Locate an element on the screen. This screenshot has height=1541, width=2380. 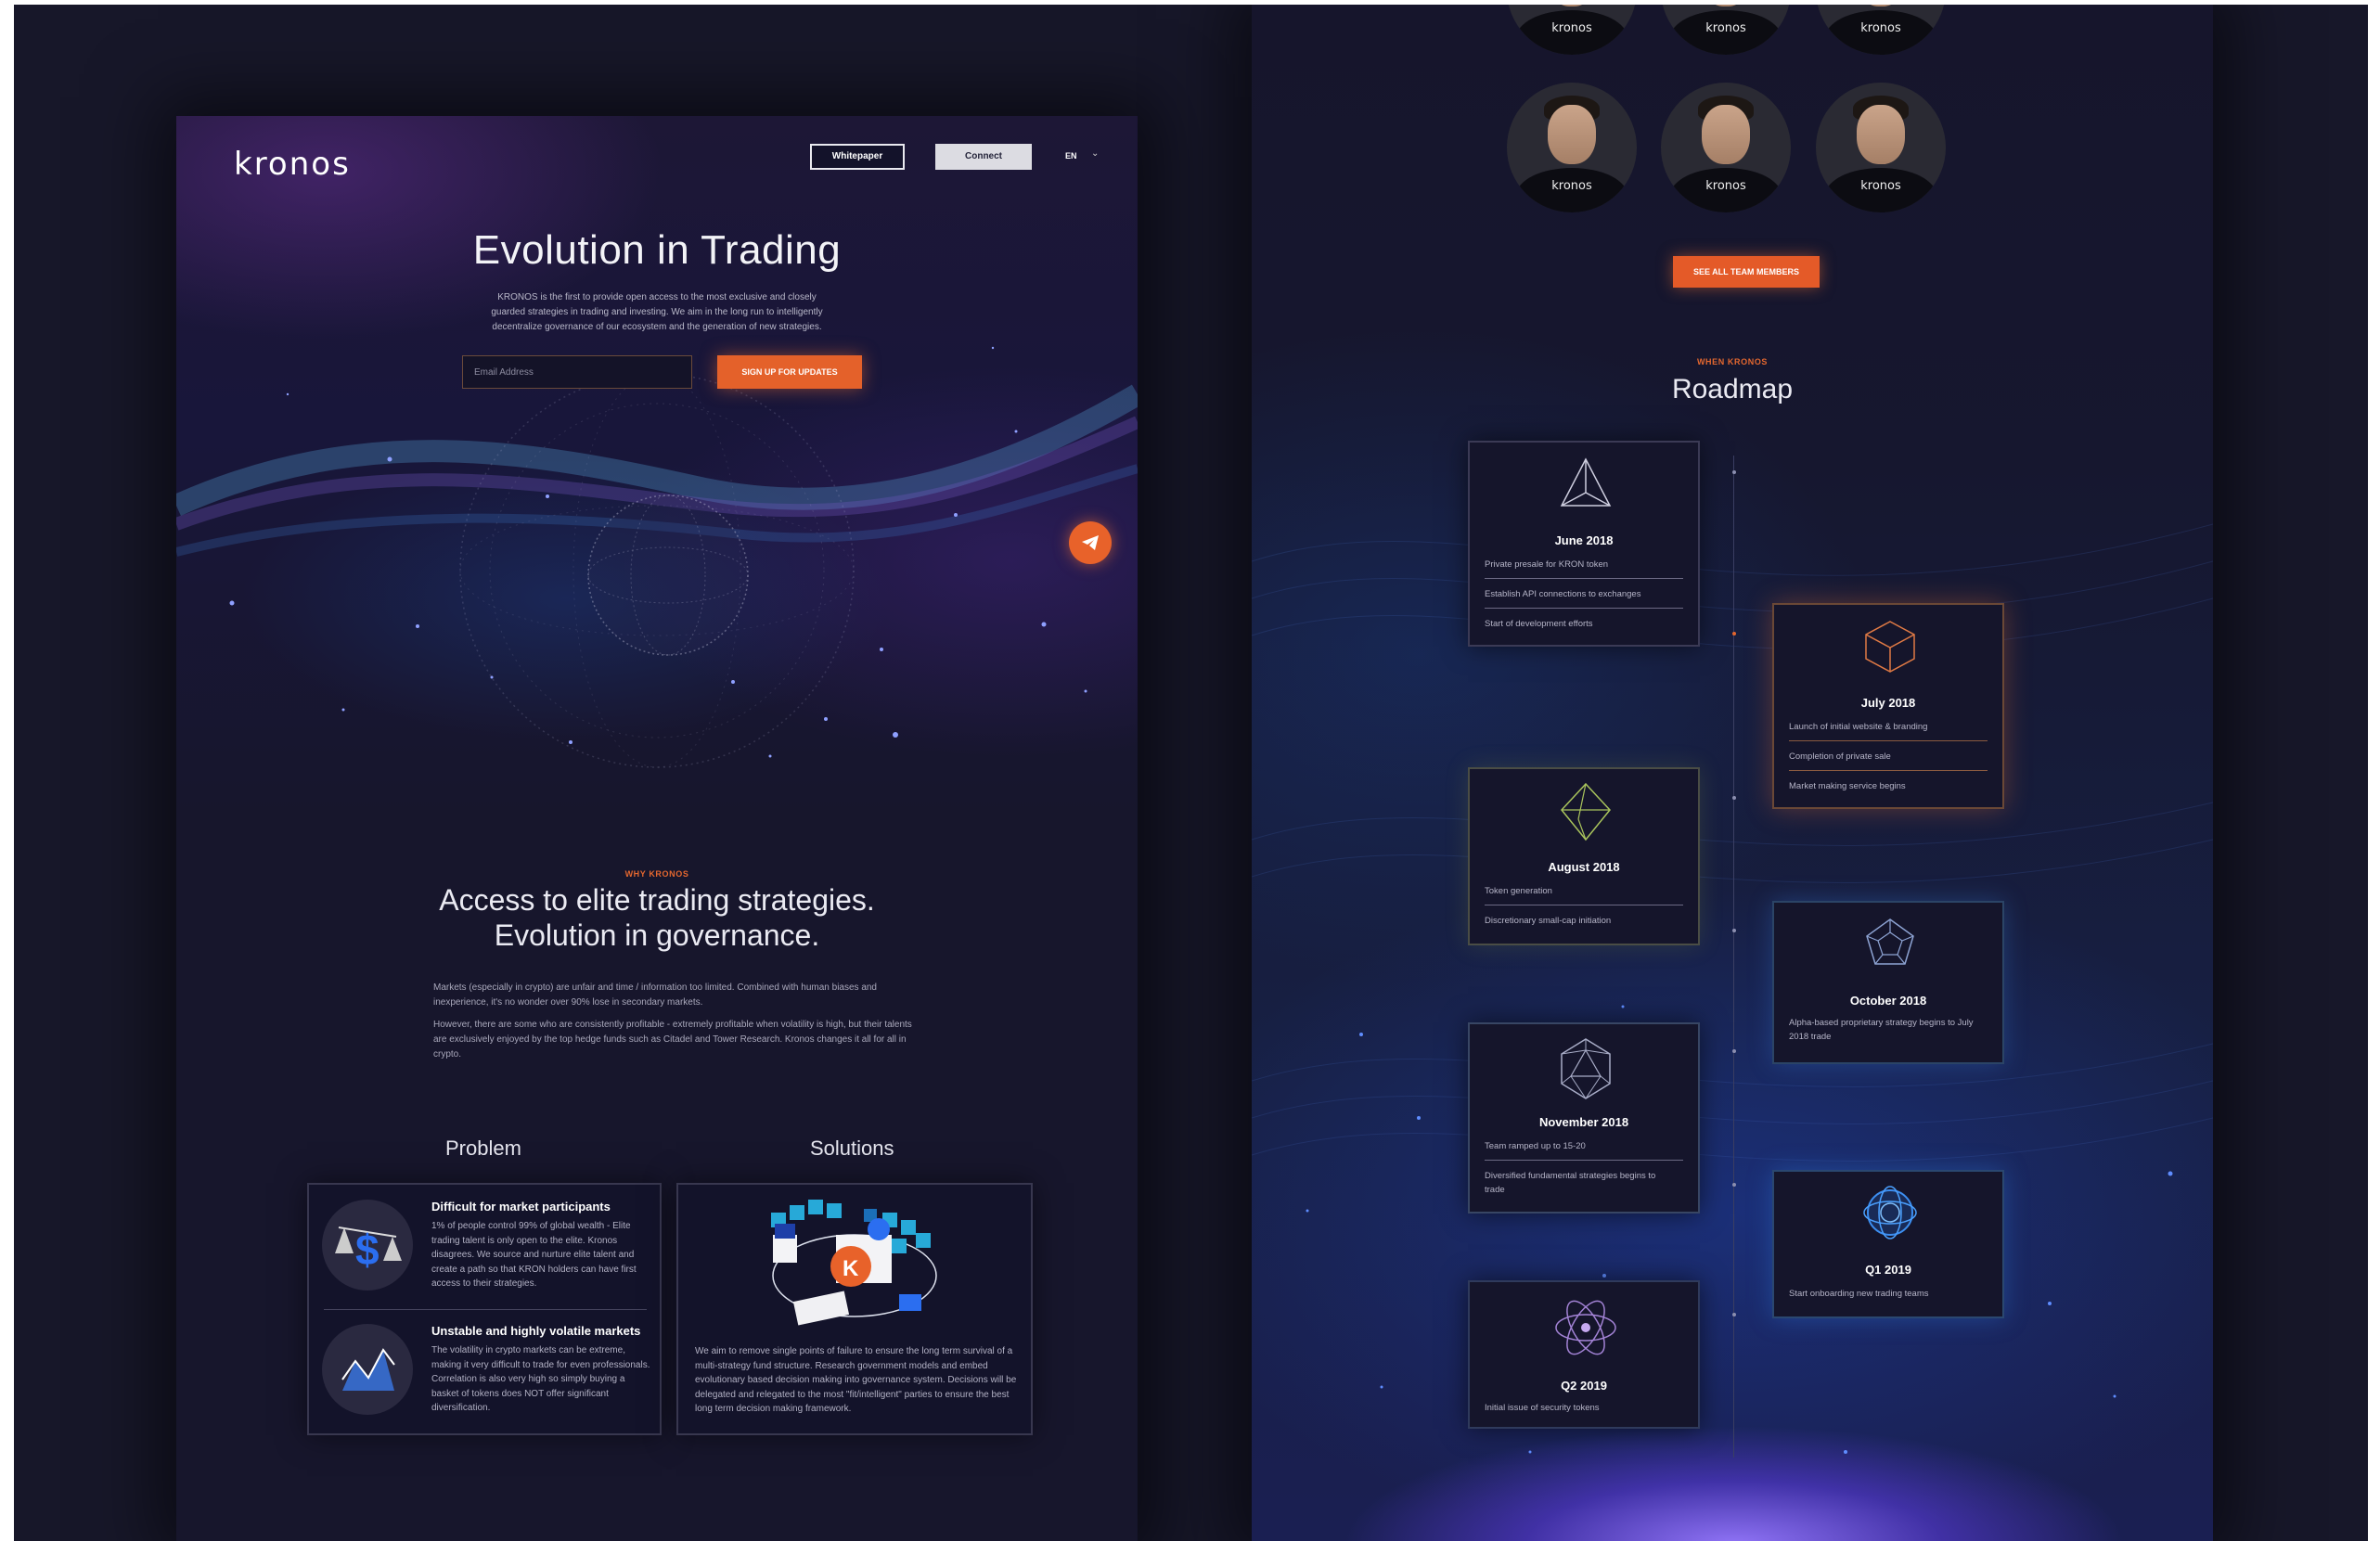
milestone-date: Q1 2019 is located at coordinates (1888, 1270).